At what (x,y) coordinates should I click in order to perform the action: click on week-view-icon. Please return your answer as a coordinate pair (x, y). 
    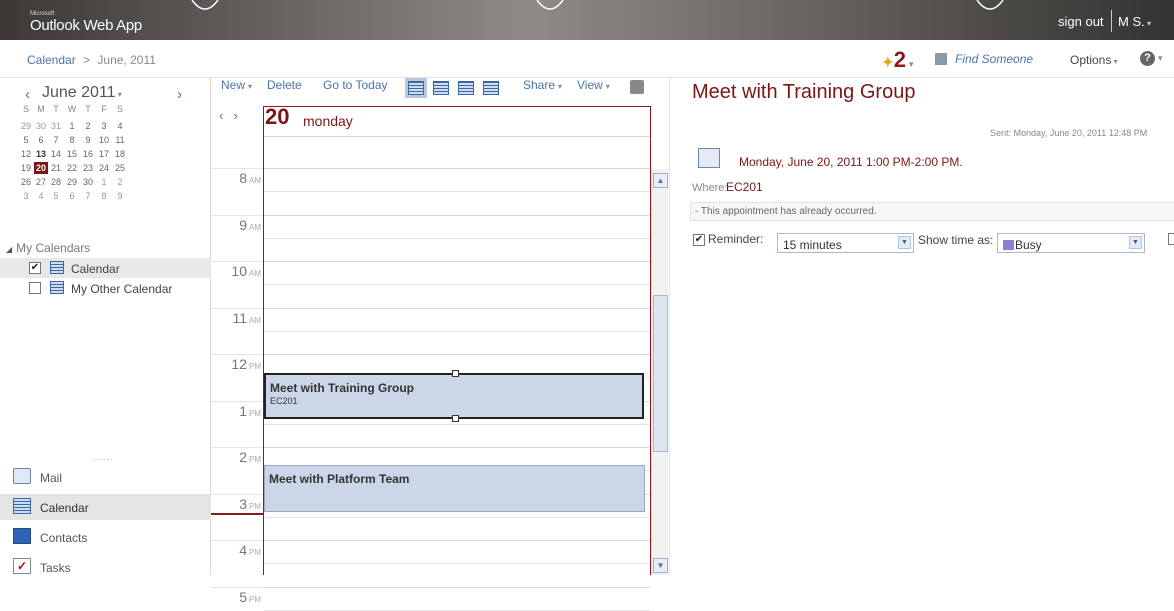
    Looking at the image, I should click on (466, 88).